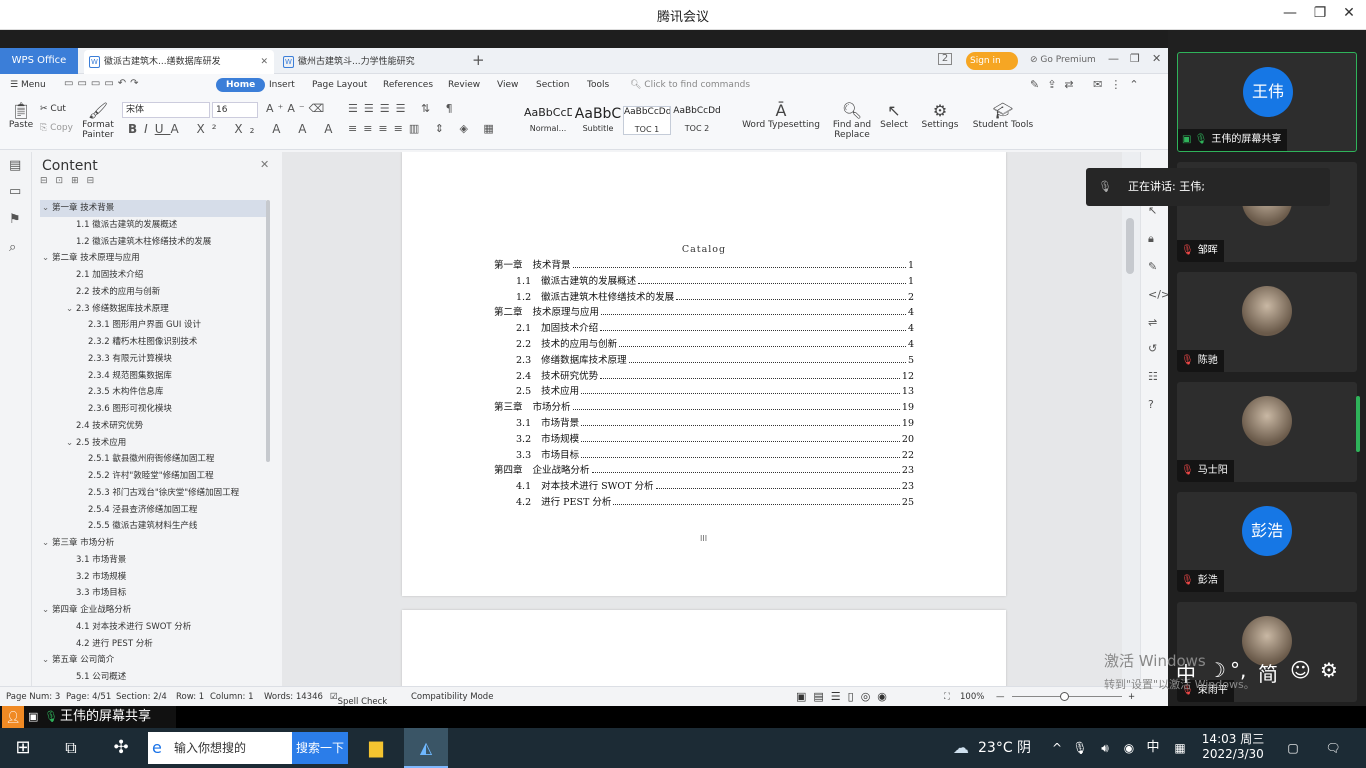  What do you see at coordinates (715, 437) in the screenshot?
I see `catalog-entry: 3.2 市场规模 20` at bounding box center [715, 437].